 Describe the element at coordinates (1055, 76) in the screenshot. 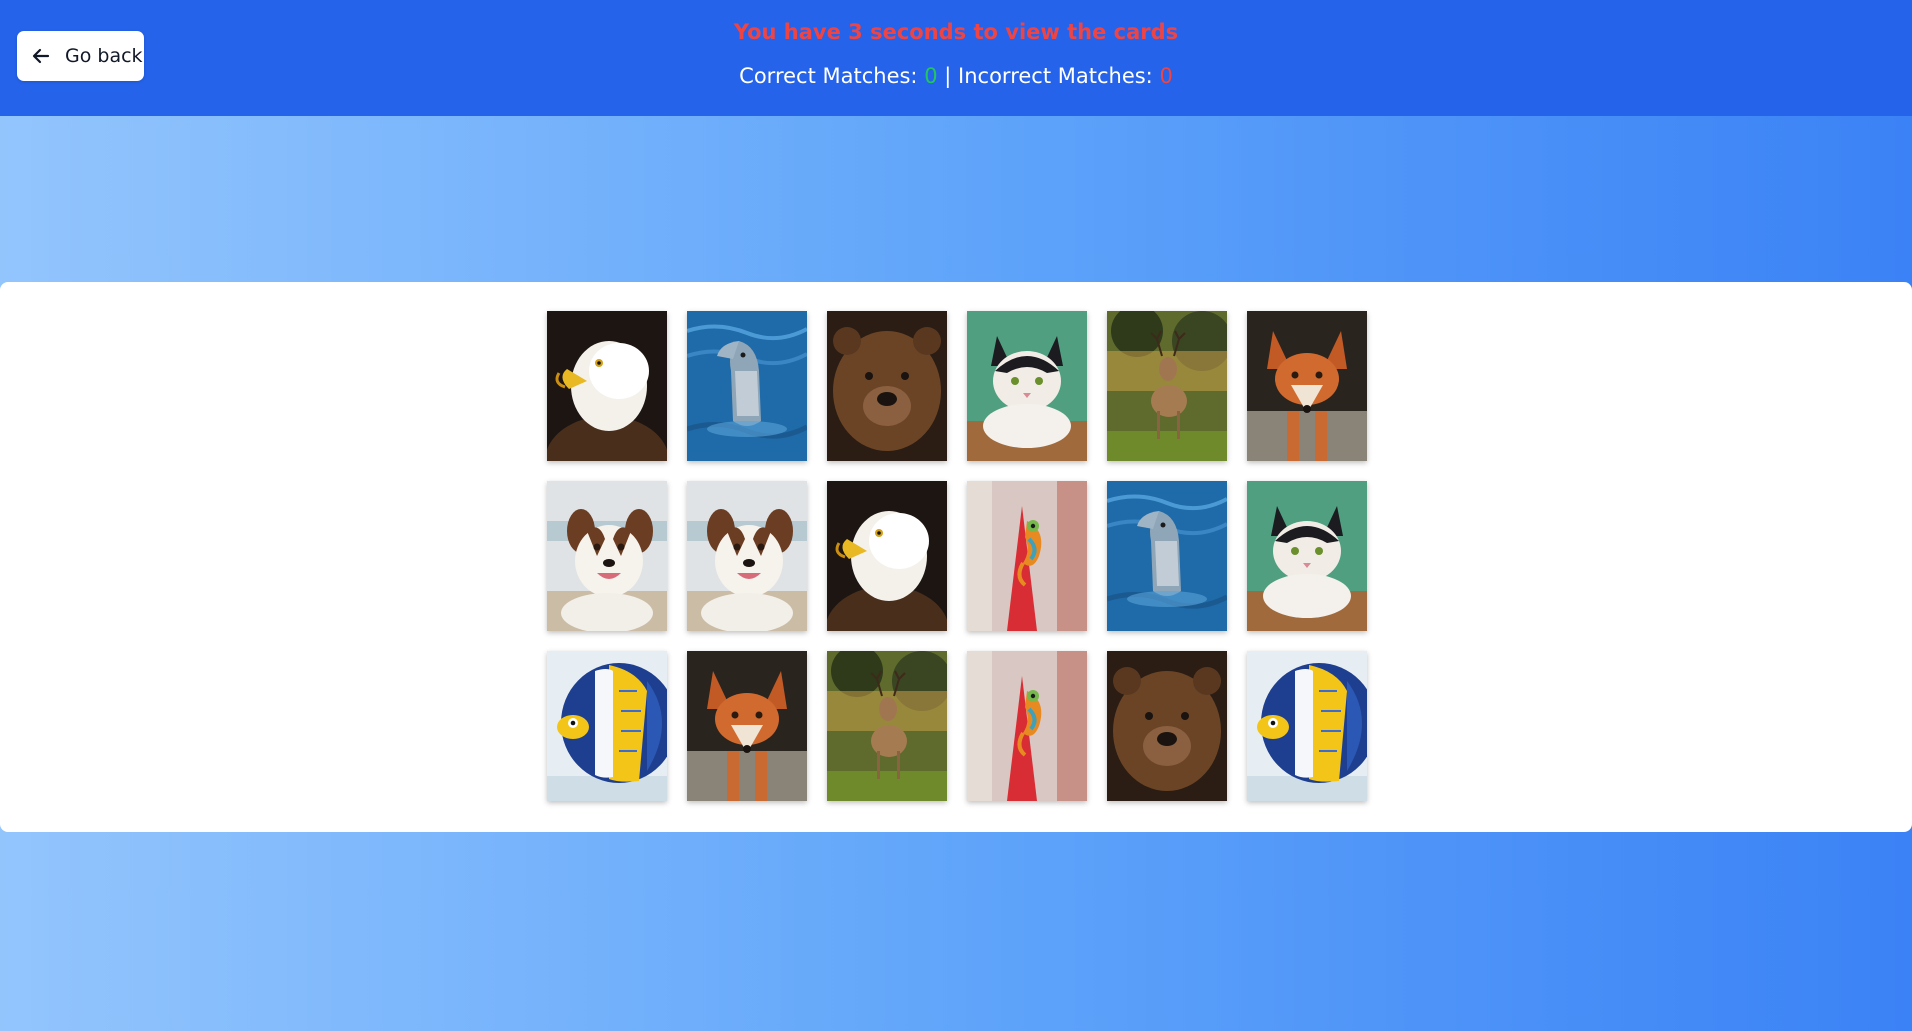

I see `incorrect-matches-label: Incorrect Matches:` at that location.